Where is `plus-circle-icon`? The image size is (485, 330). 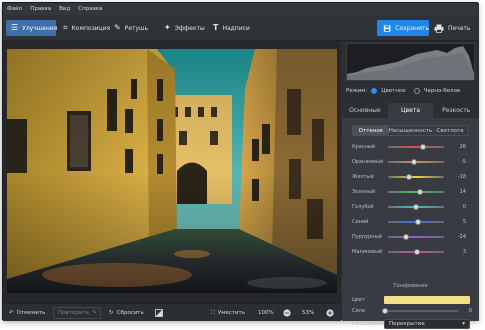
plus-circle-icon is located at coordinates (330, 313).